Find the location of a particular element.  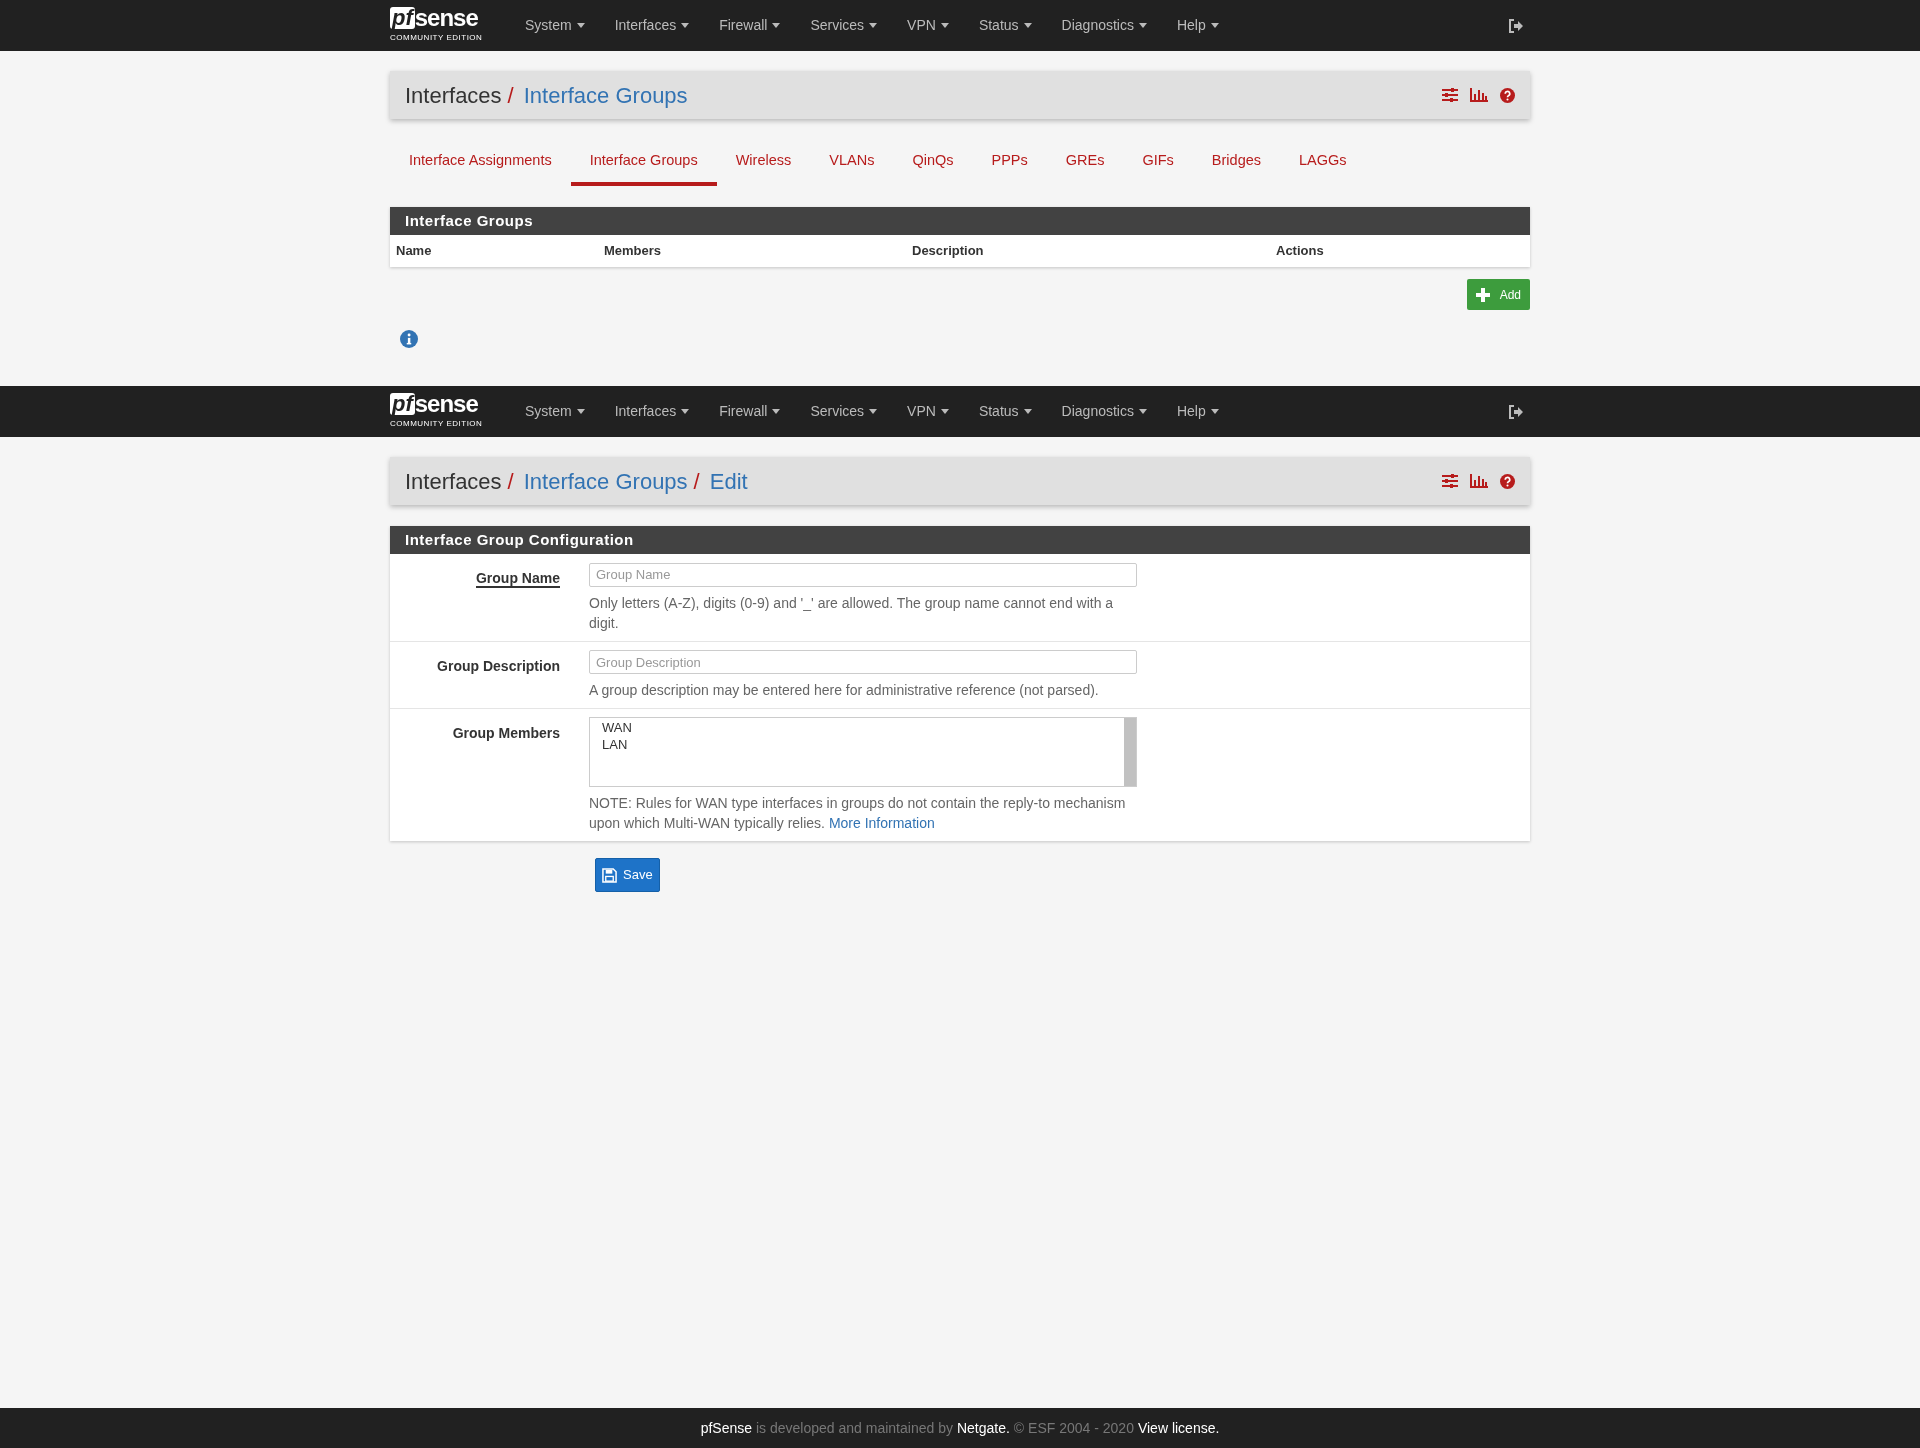

tab: QinQs is located at coordinates (933, 162).